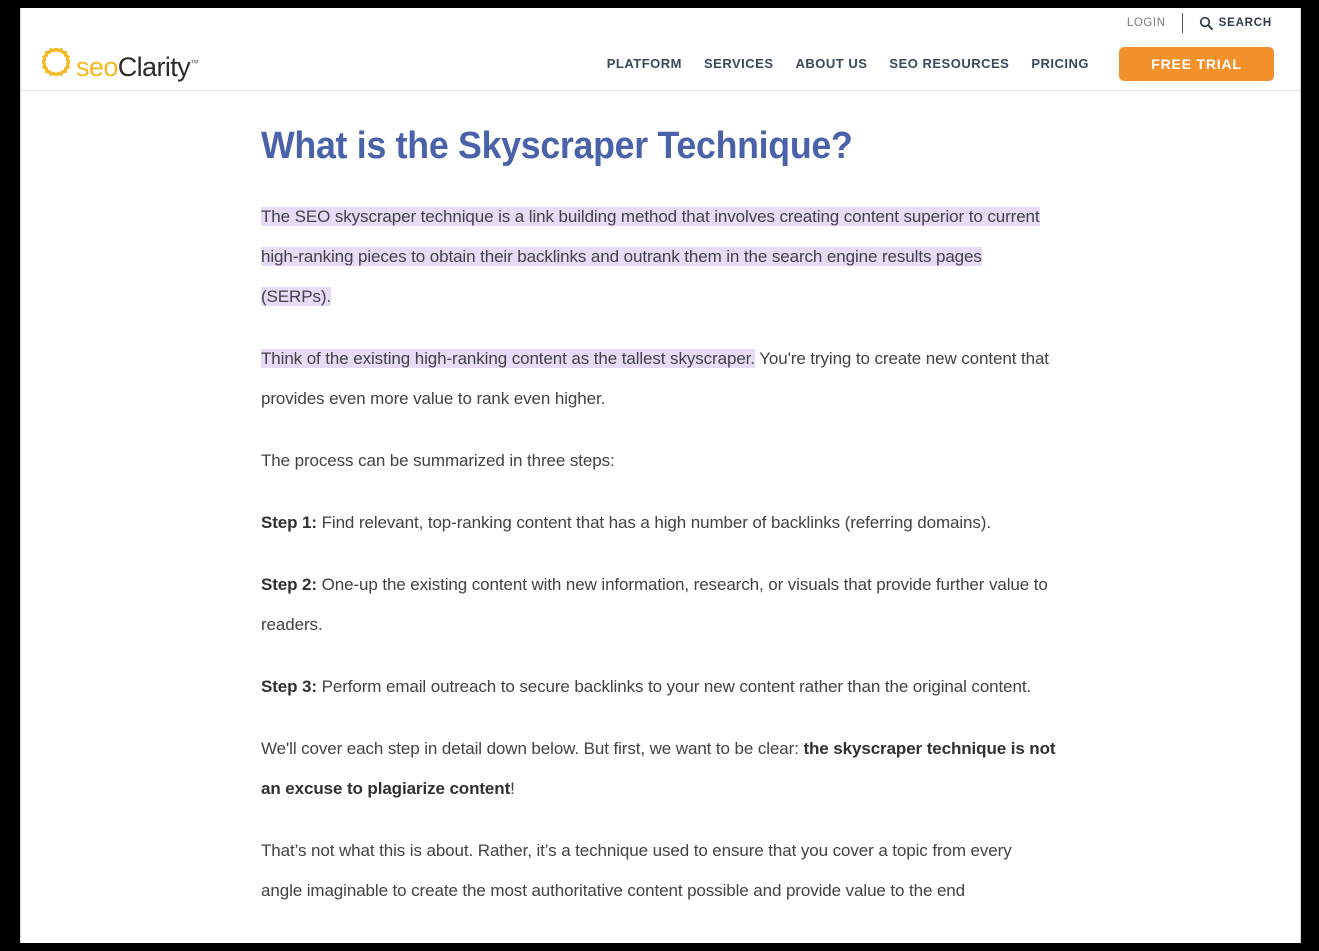 This screenshot has width=1319, height=951. What do you see at coordinates (1196, 64) in the screenshot?
I see `free-trial-button: FREE TRIAL` at bounding box center [1196, 64].